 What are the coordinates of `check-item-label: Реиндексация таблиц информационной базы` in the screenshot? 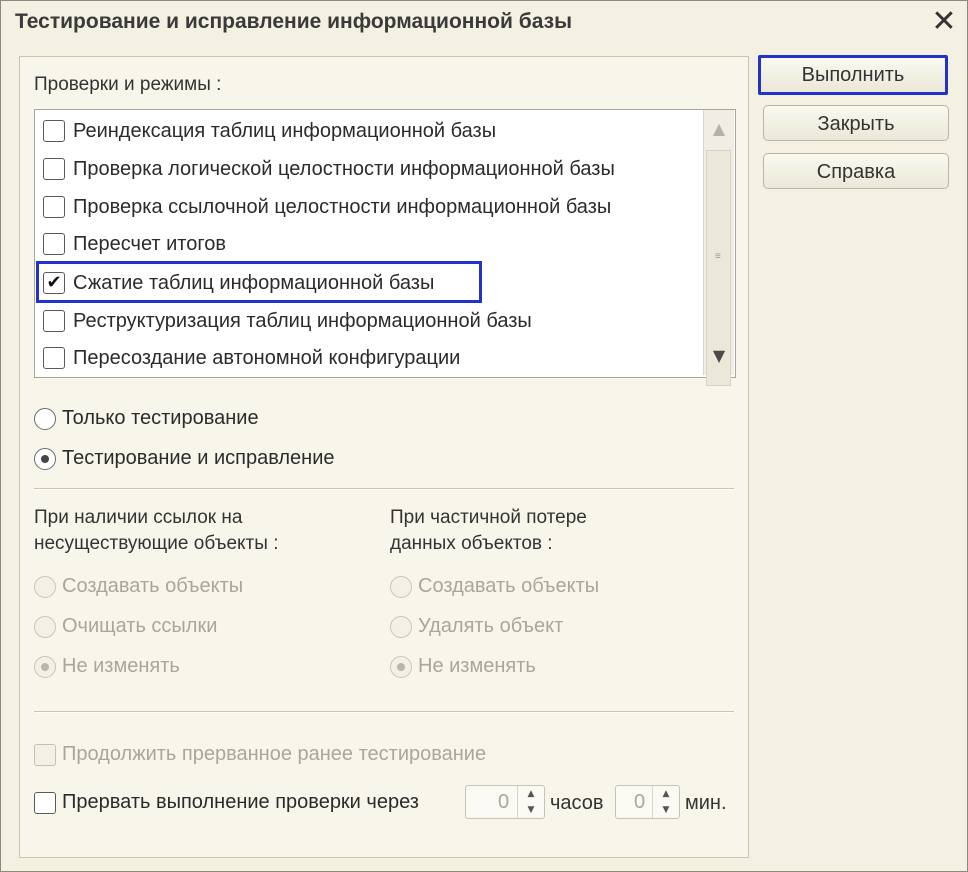 It's located at (285, 130).